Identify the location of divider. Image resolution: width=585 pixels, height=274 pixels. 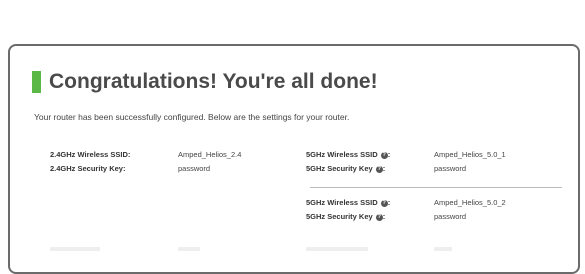
(436, 187).